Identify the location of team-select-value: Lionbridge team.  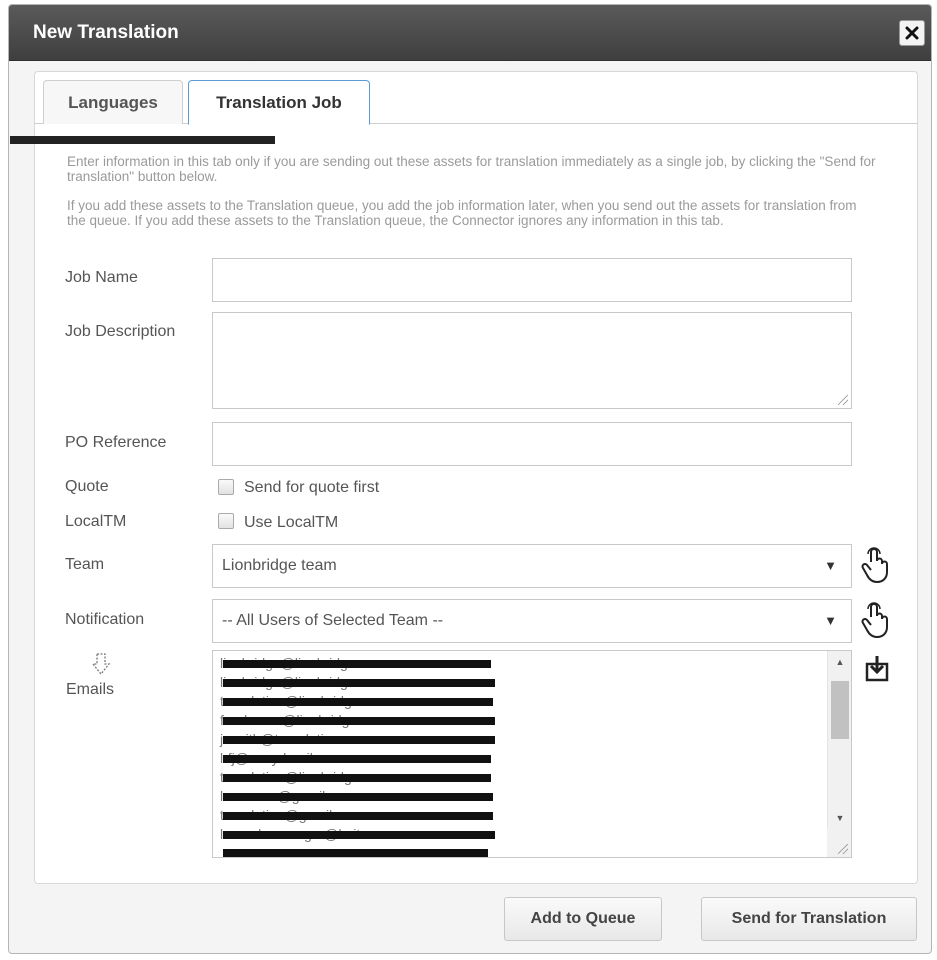
(279, 565).